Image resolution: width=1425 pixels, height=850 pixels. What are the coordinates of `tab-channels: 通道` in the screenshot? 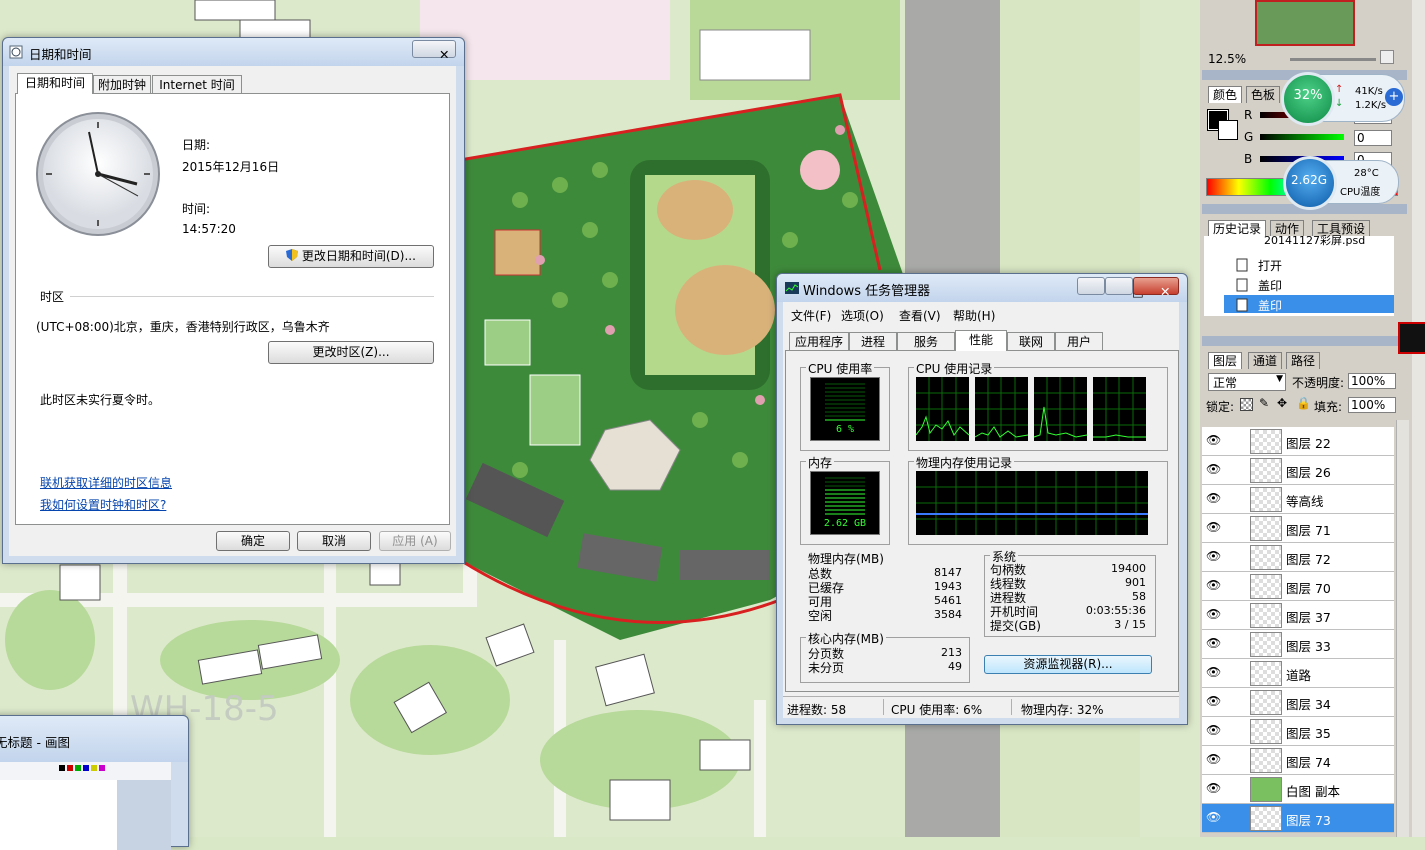 It's located at (1265, 360).